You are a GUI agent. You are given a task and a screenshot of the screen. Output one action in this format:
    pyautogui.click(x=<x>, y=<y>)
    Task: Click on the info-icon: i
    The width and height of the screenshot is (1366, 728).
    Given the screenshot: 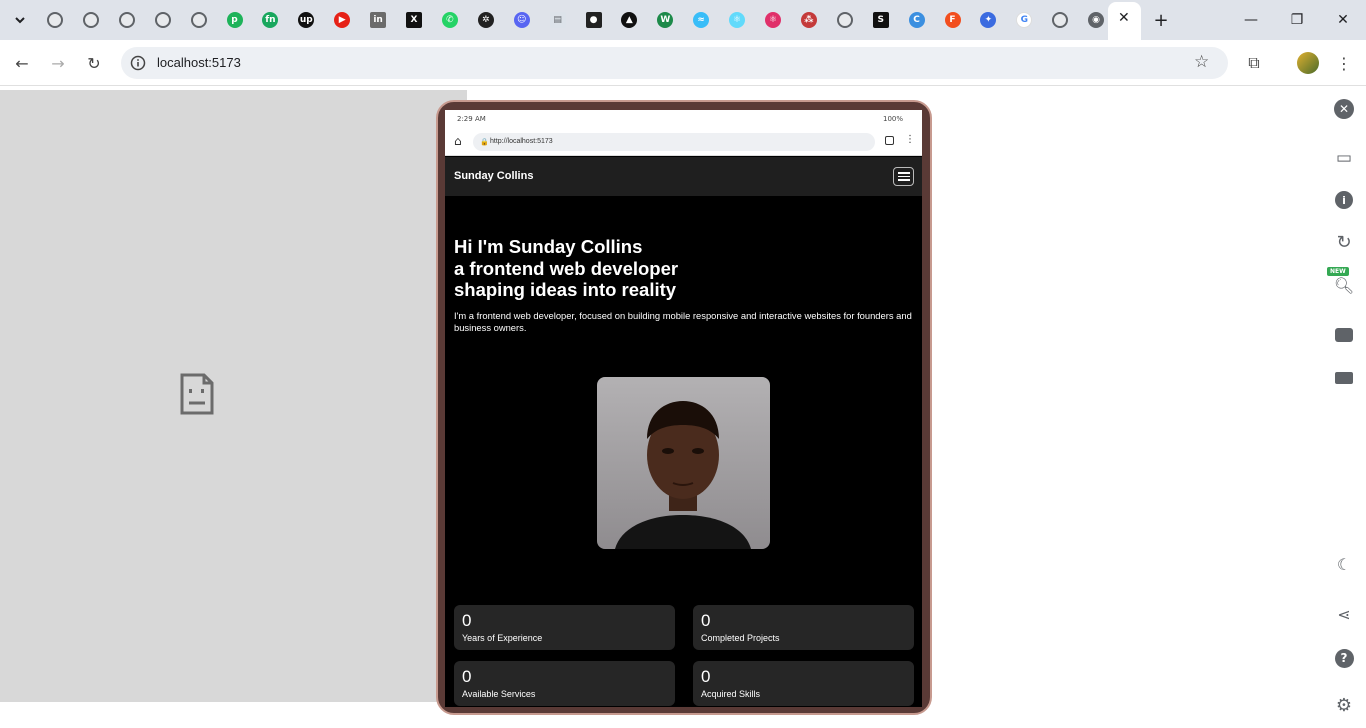 What is the action you would take?
    pyautogui.click(x=1344, y=200)
    